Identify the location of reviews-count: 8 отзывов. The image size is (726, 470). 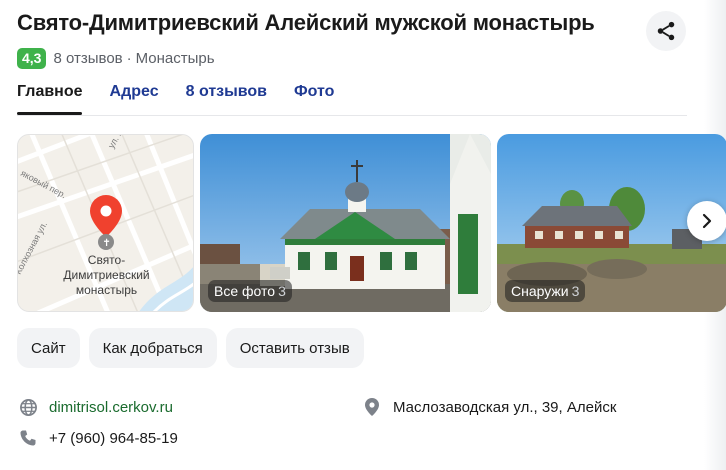
(87, 58).